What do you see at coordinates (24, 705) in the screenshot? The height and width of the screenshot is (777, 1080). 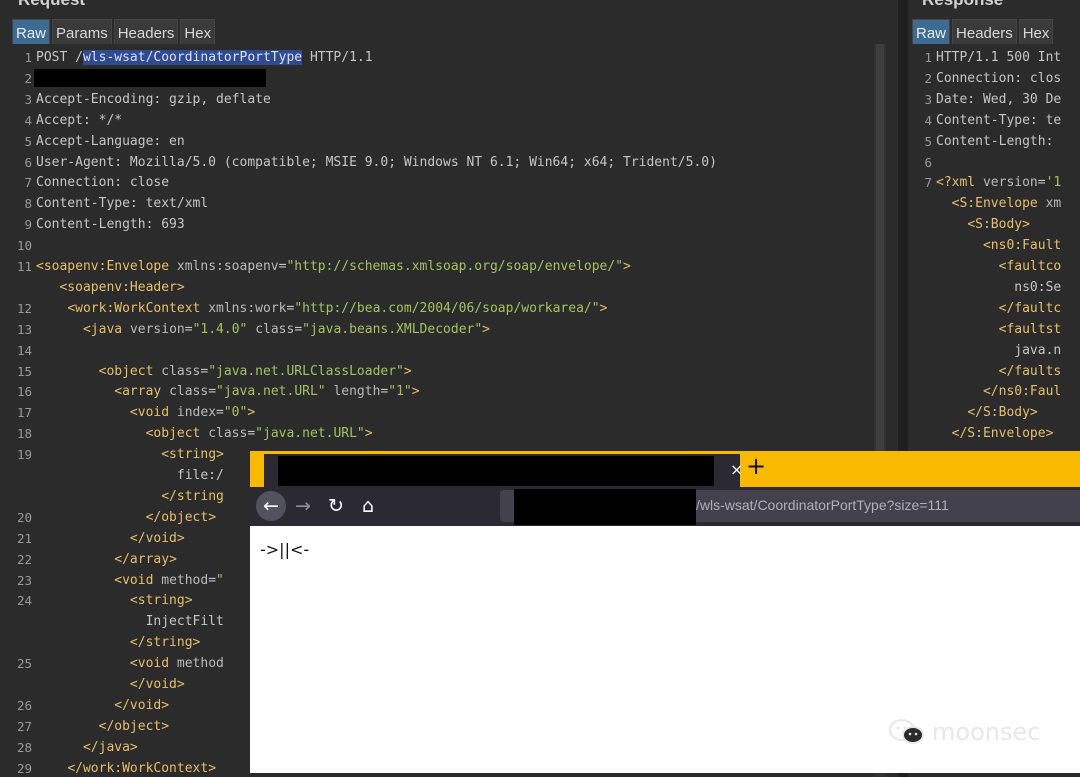 I see `line-number: 26` at bounding box center [24, 705].